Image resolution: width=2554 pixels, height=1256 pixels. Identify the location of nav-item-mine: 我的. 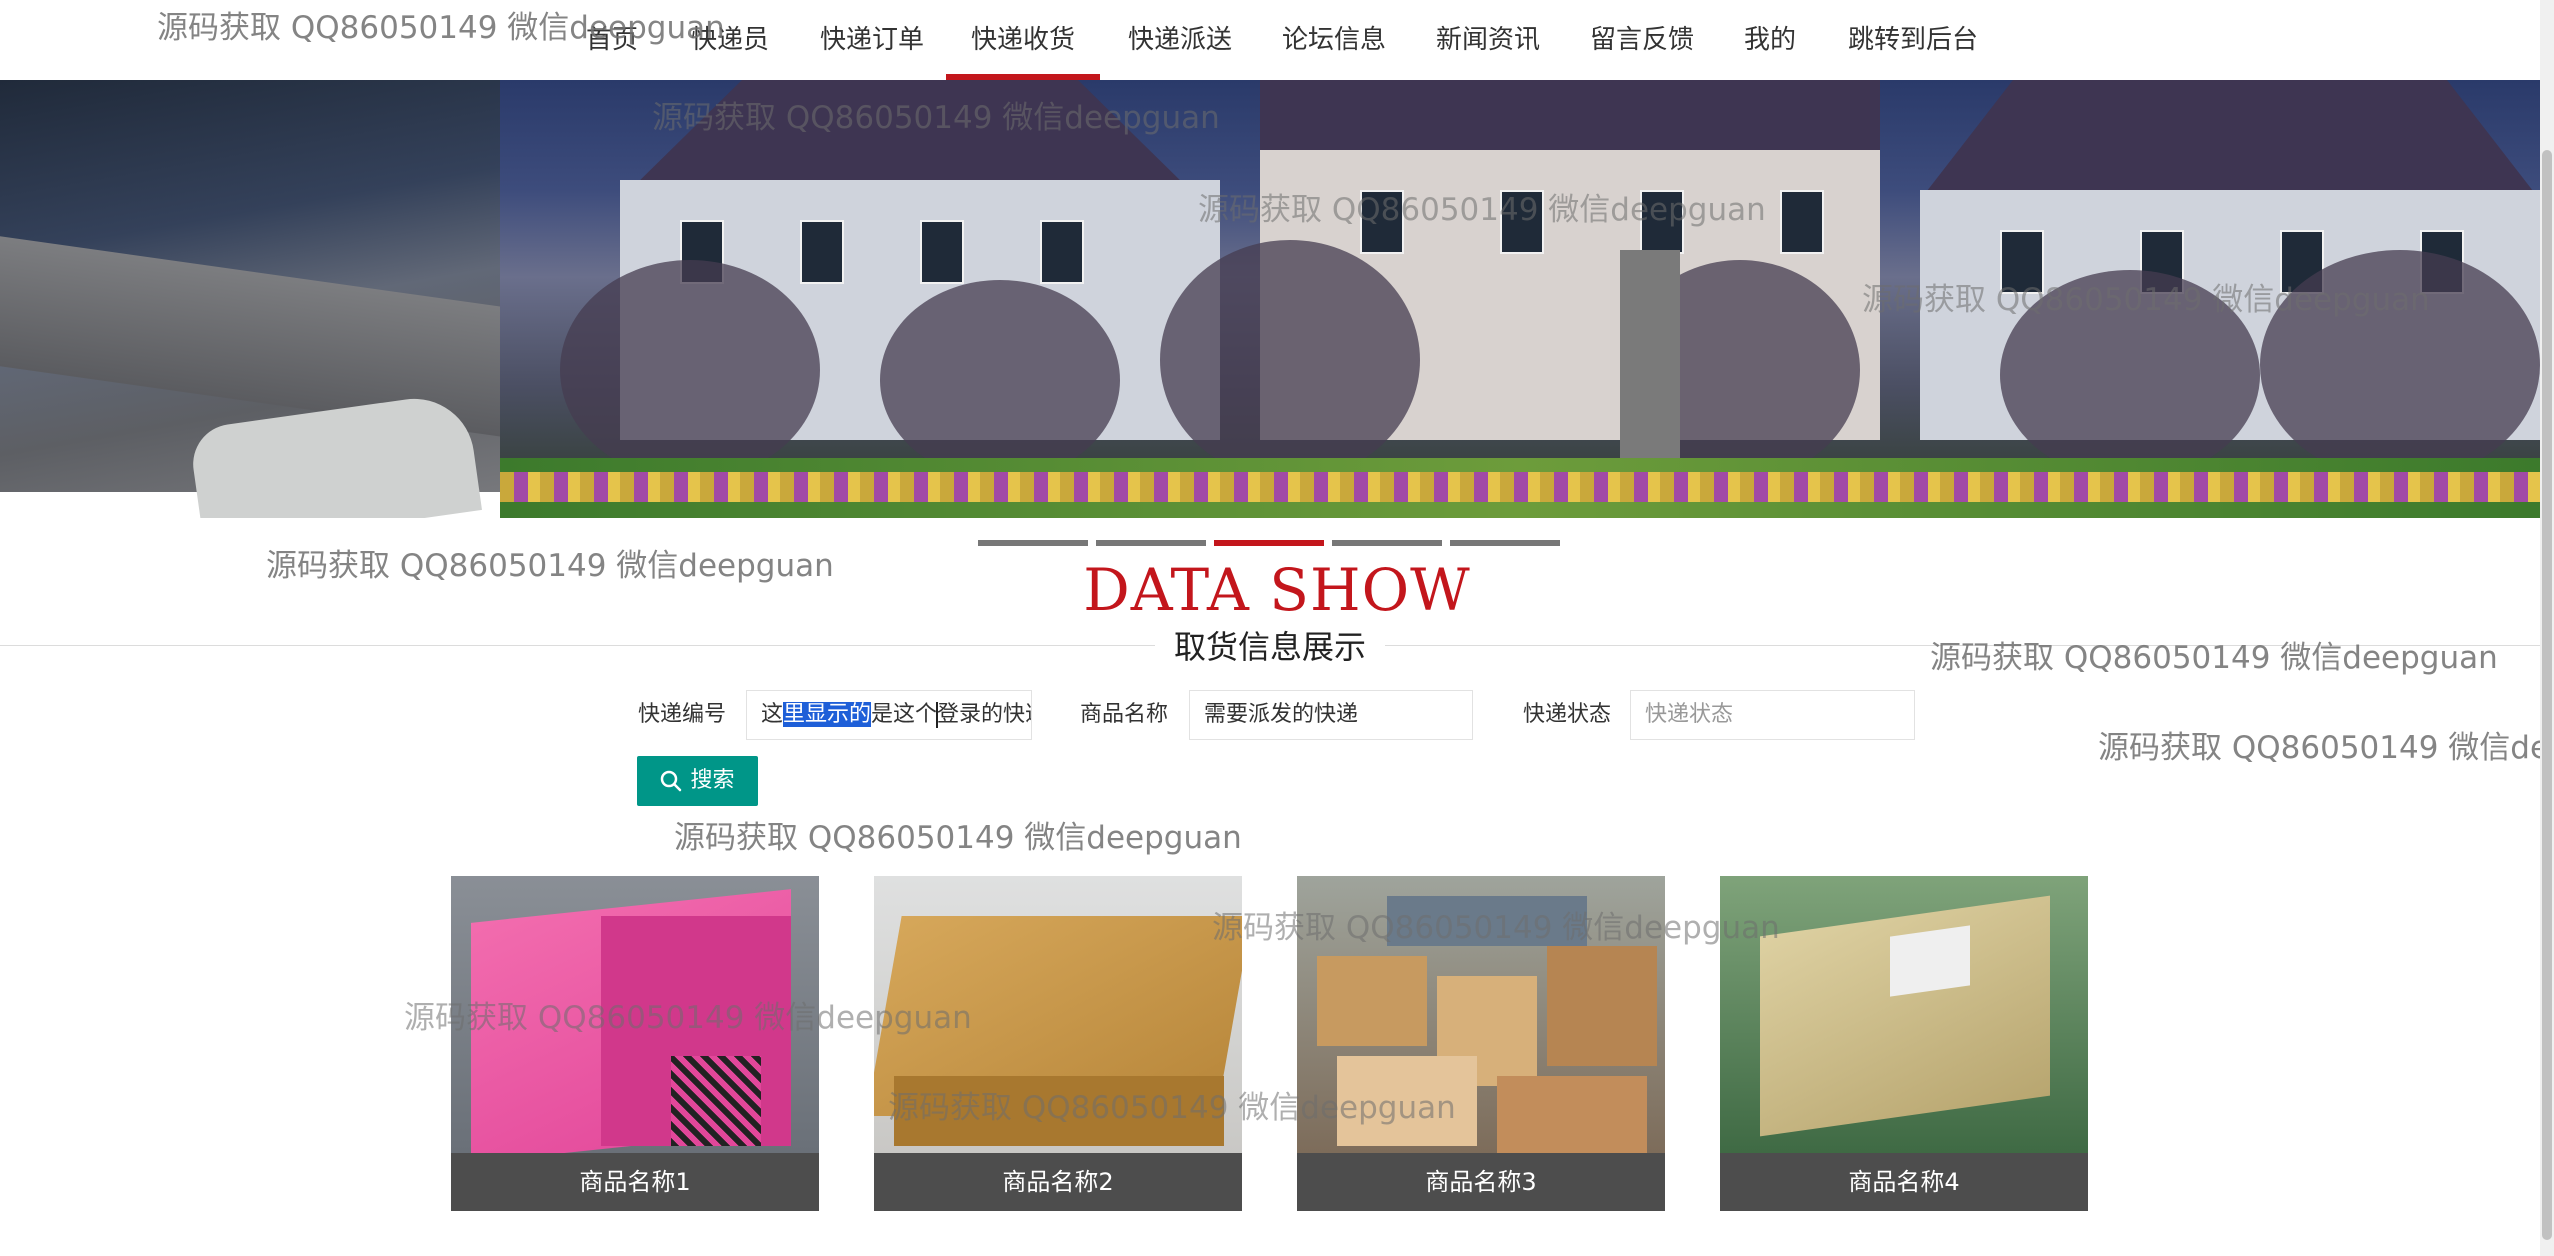
(1770, 40).